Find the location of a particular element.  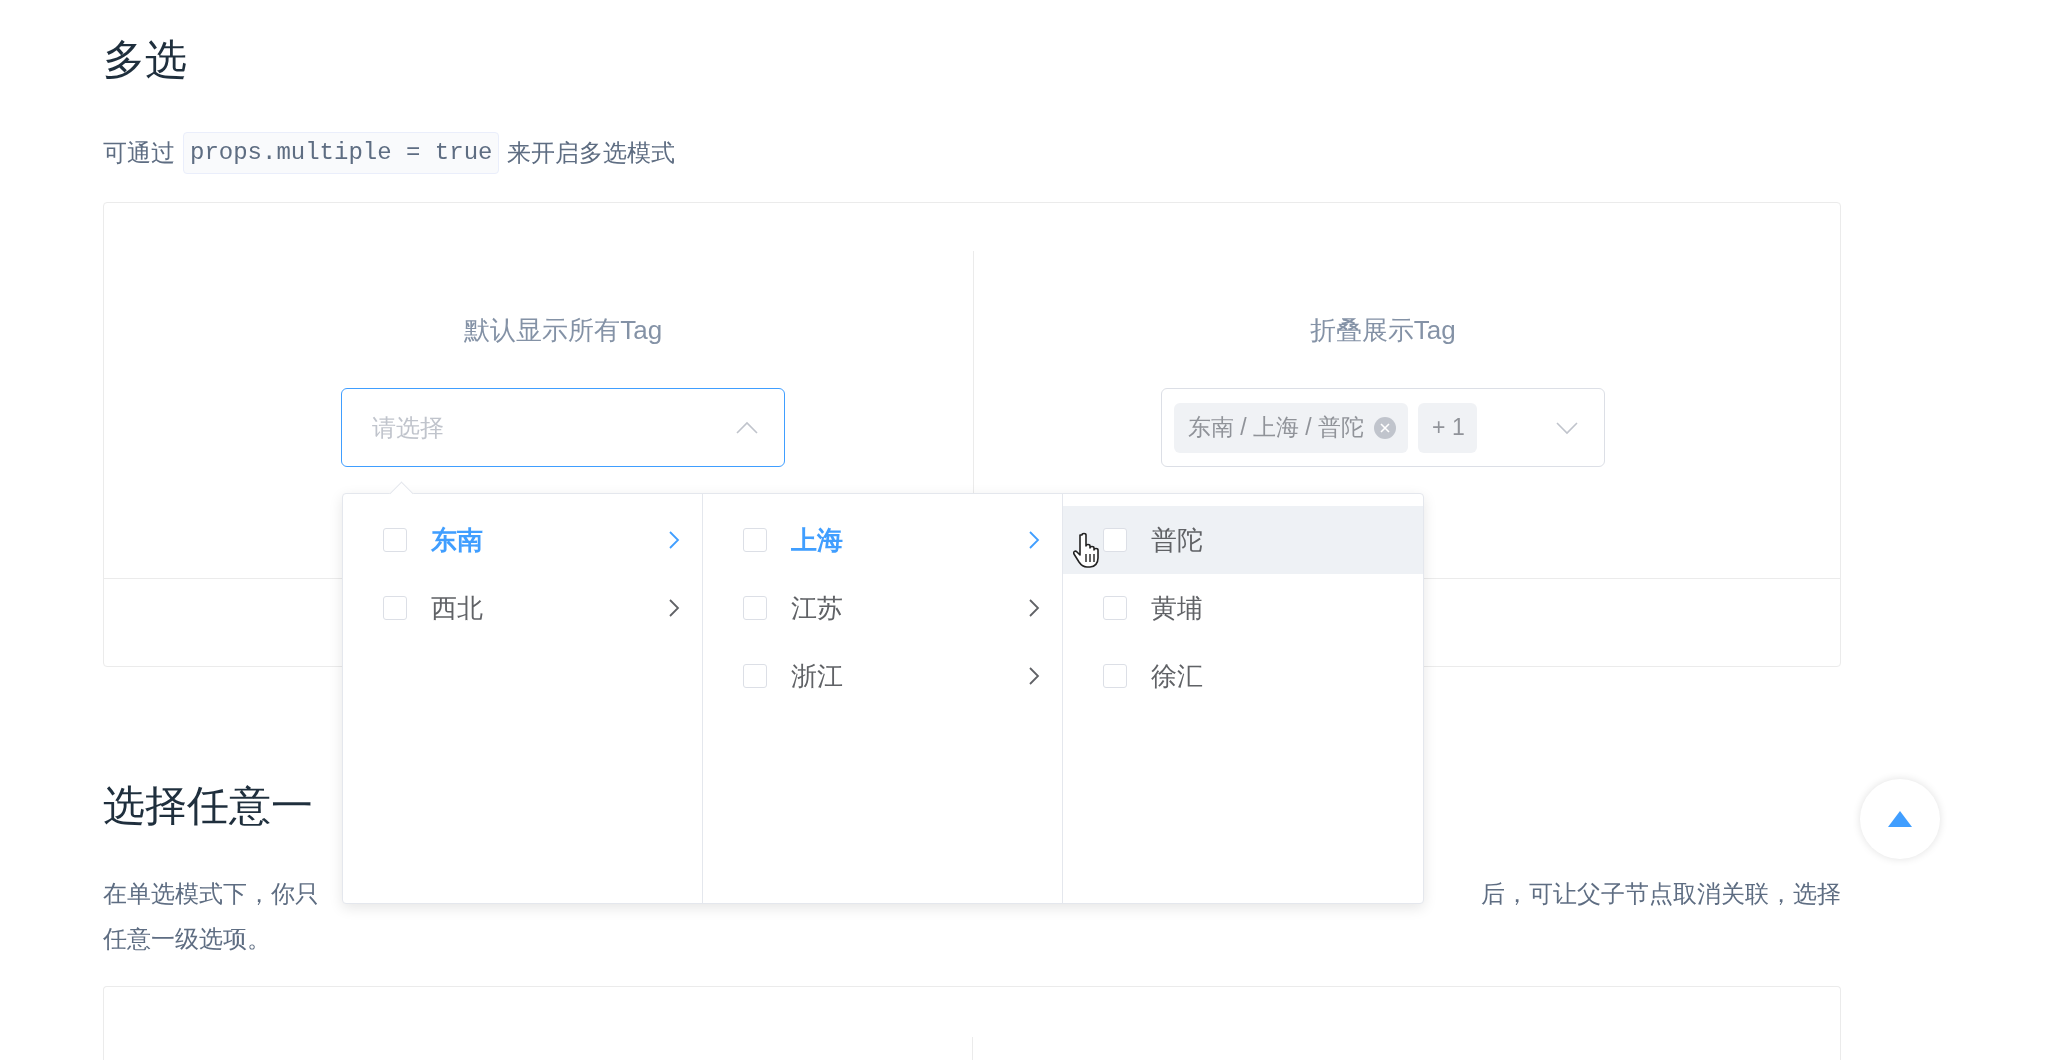

demo-label: 折叠展示Tag is located at coordinates (1382, 330).